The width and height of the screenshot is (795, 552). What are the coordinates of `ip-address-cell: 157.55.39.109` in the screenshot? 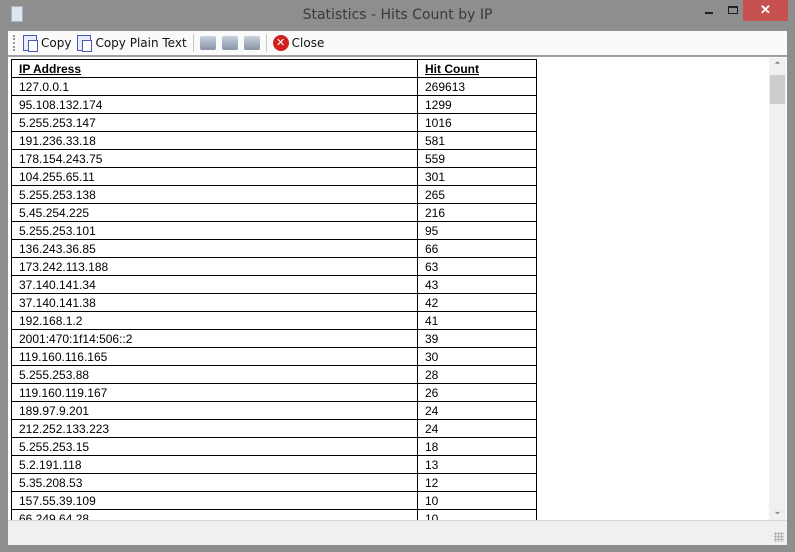 It's located at (214, 500).